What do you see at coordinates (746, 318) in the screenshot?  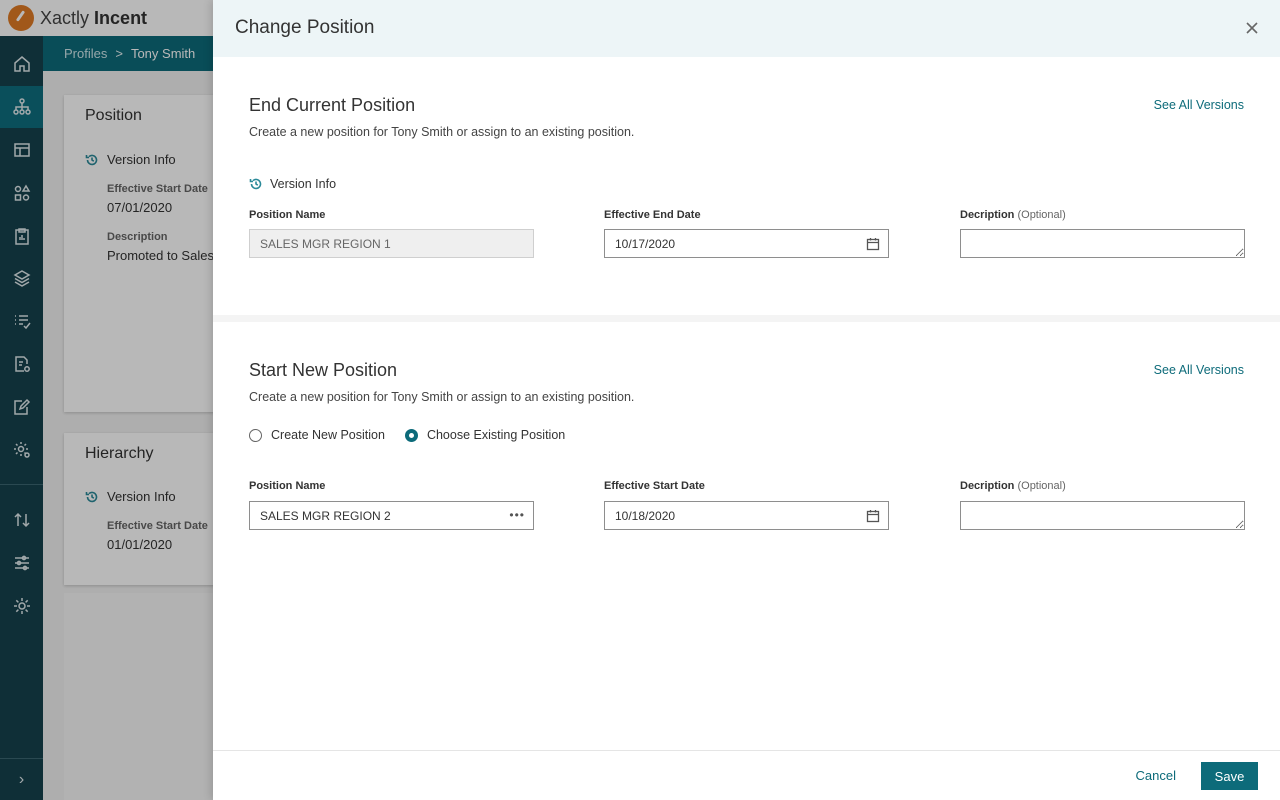 I see `section-divider` at bounding box center [746, 318].